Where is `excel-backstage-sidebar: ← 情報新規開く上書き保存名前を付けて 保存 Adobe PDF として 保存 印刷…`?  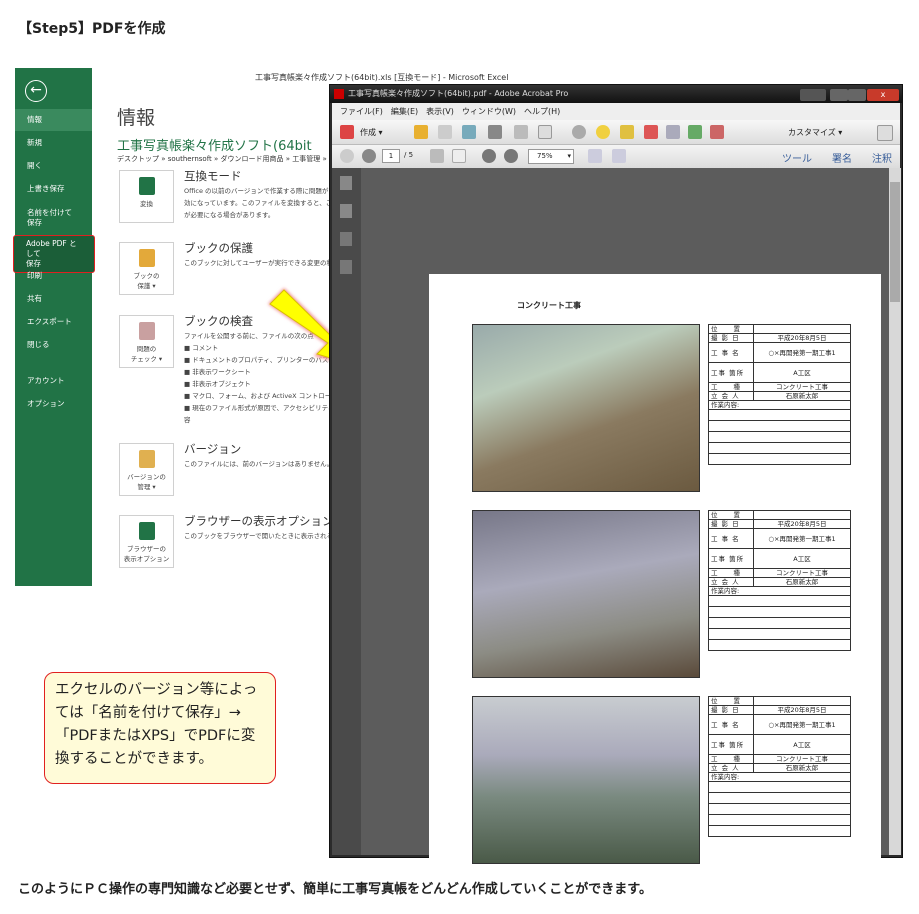 excel-backstage-sidebar: ← 情報新規開く上書き保存名前を付けて 保存 Adobe PDF として 保存 印刷… is located at coordinates (54, 327).